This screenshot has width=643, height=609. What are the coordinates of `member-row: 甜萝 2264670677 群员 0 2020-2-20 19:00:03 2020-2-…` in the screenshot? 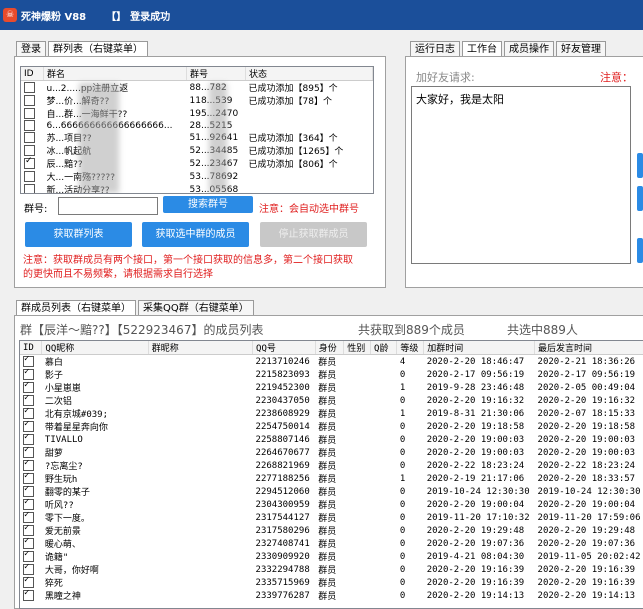 It's located at (331, 452).